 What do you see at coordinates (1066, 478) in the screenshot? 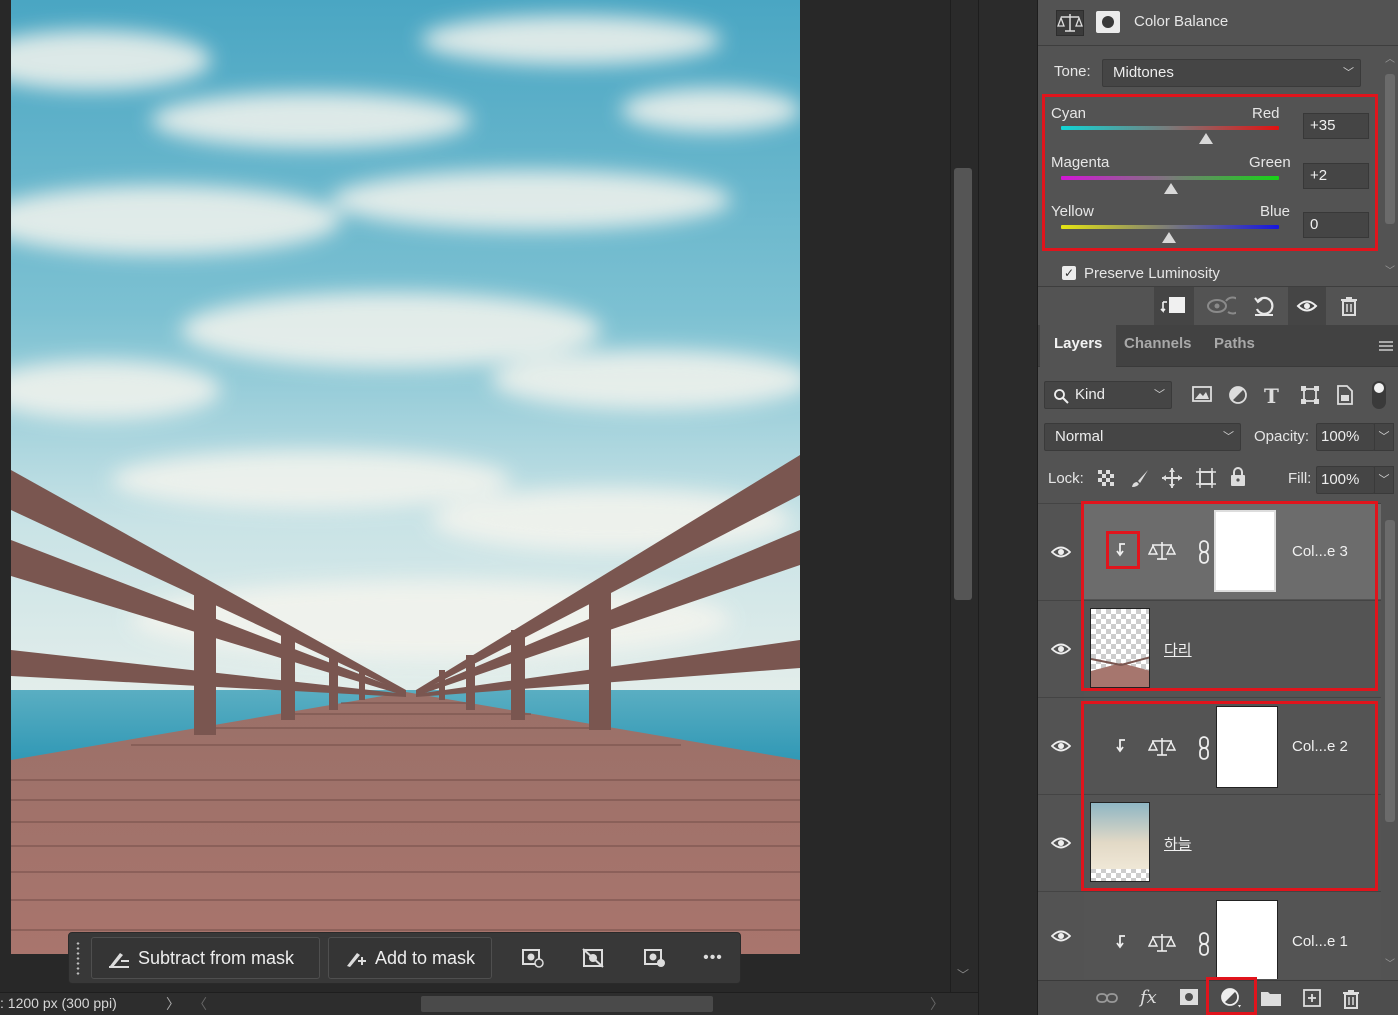
I see `lock-label: Lock:` at bounding box center [1066, 478].